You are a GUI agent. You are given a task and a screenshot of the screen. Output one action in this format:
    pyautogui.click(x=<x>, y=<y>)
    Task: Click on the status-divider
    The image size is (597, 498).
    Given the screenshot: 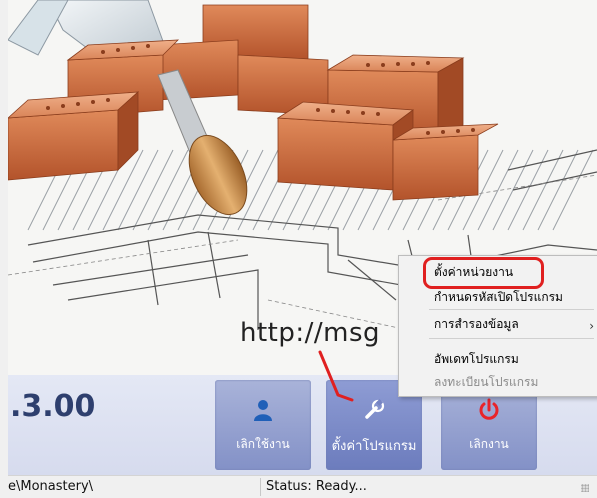 What is the action you would take?
    pyautogui.click(x=260, y=487)
    